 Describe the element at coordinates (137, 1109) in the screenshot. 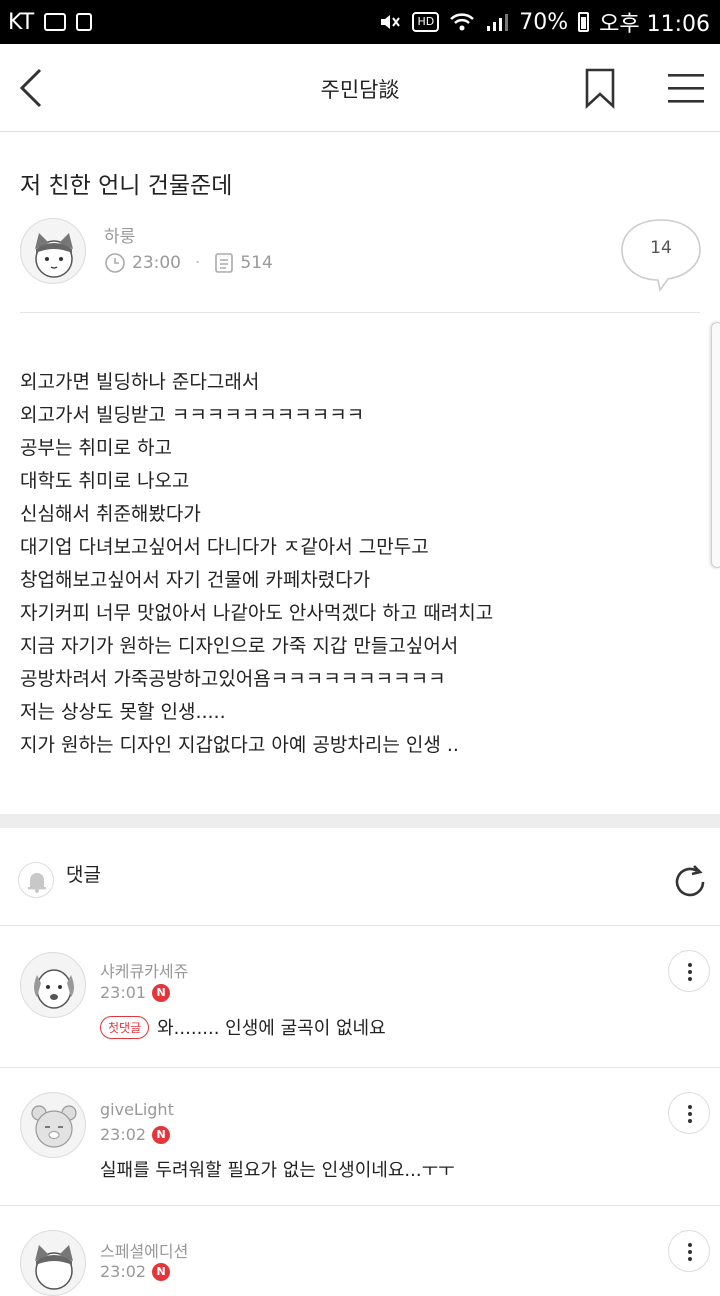

I see `commenter-name: giveLight` at that location.